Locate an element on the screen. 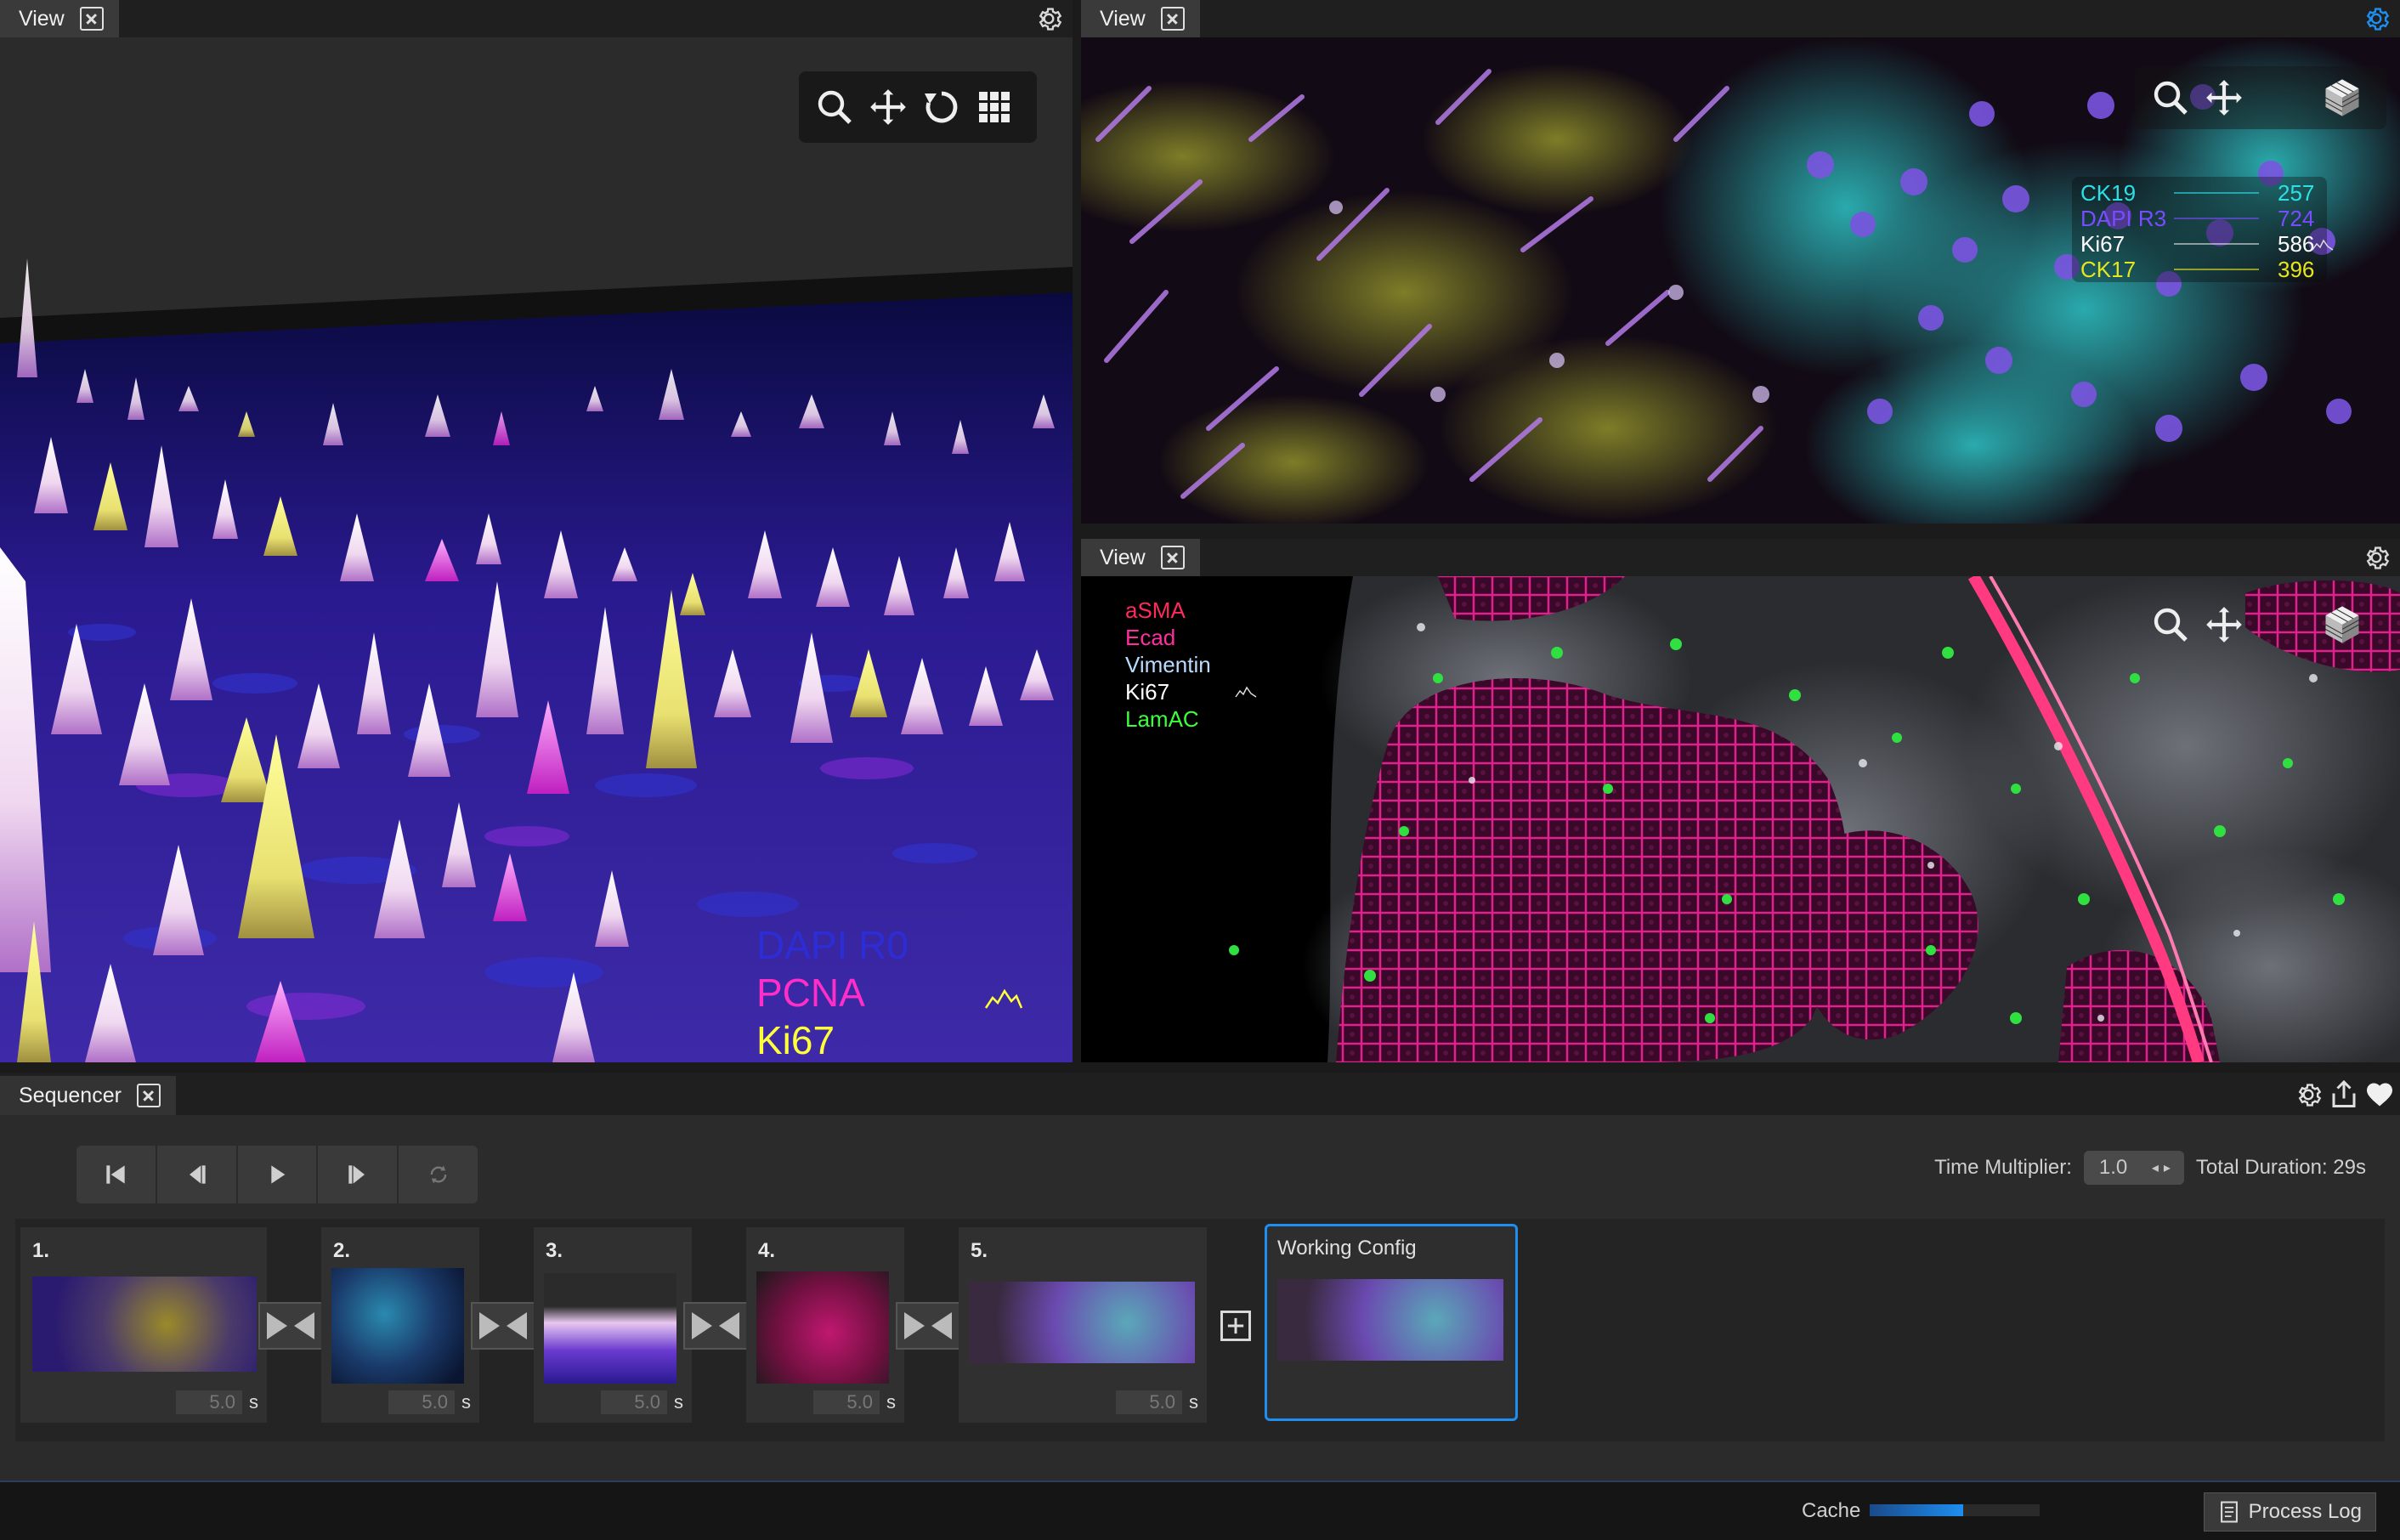  step-forward-icon is located at coordinates (356, 1174).